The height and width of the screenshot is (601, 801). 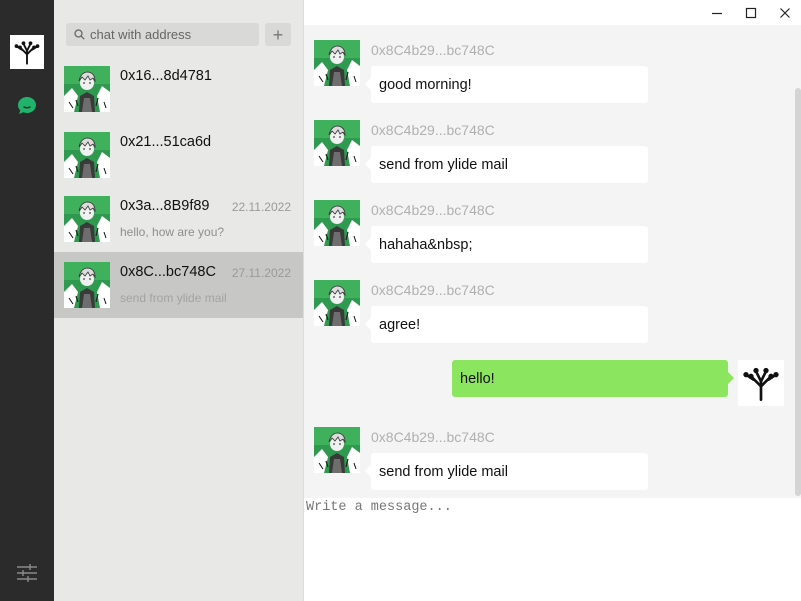 I want to click on chat-nav-button, so click(x=27, y=106).